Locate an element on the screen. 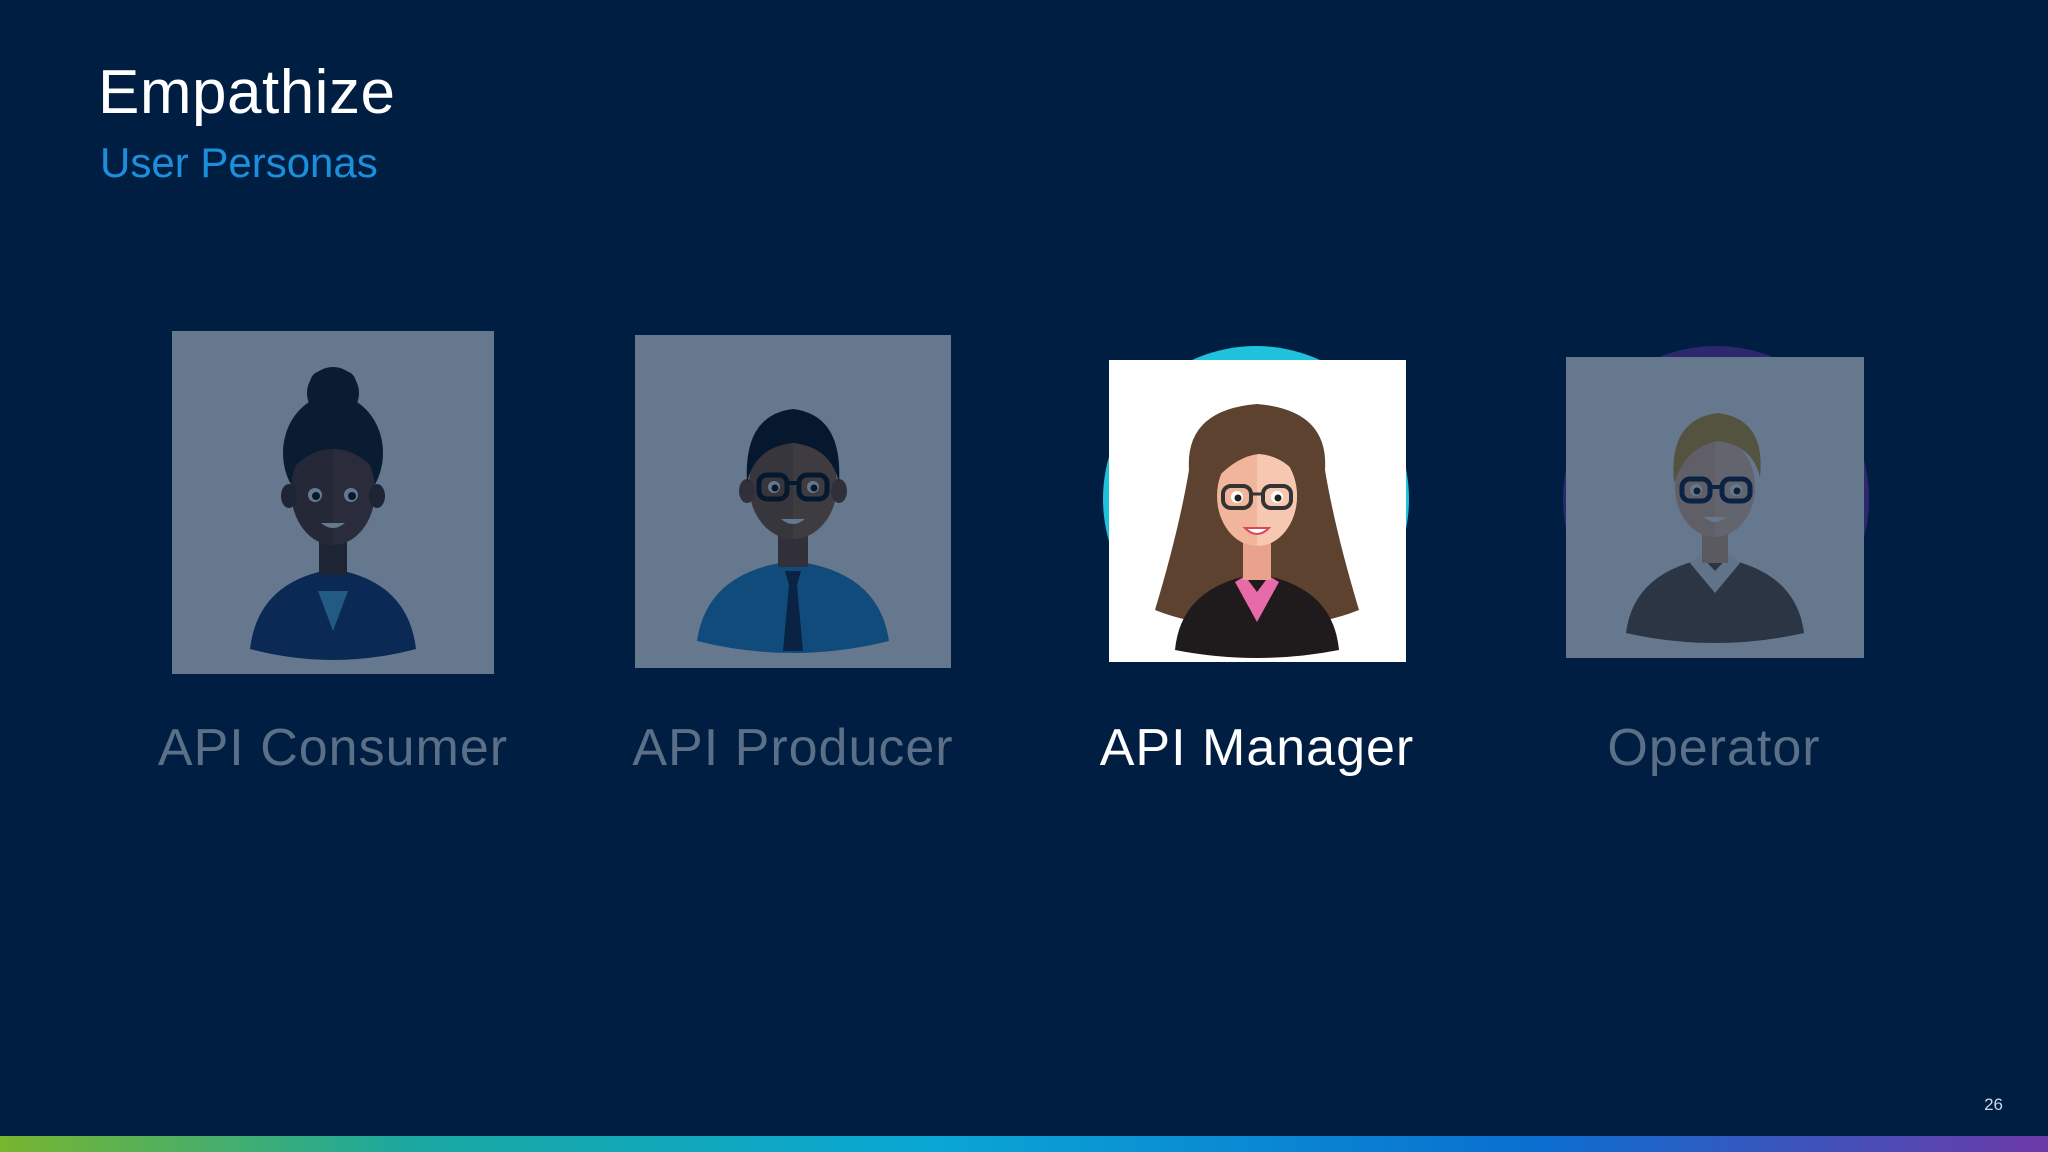 This screenshot has width=2048, height=1152. slide-subtitle: User Personas is located at coordinates (239, 162).